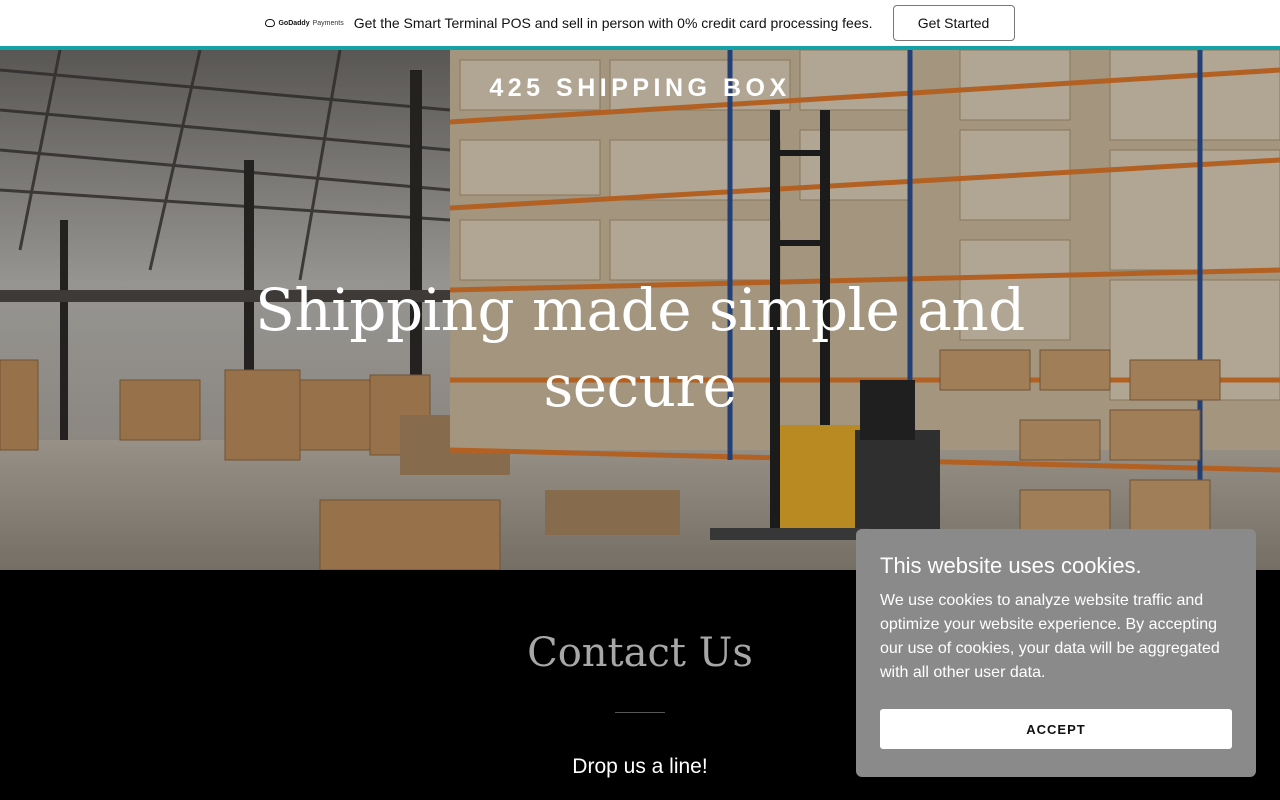 The width and height of the screenshot is (1280, 800). Describe the element at coordinates (640, 348) in the screenshot. I see `hero-heading: Shipping made simple and secure` at that location.